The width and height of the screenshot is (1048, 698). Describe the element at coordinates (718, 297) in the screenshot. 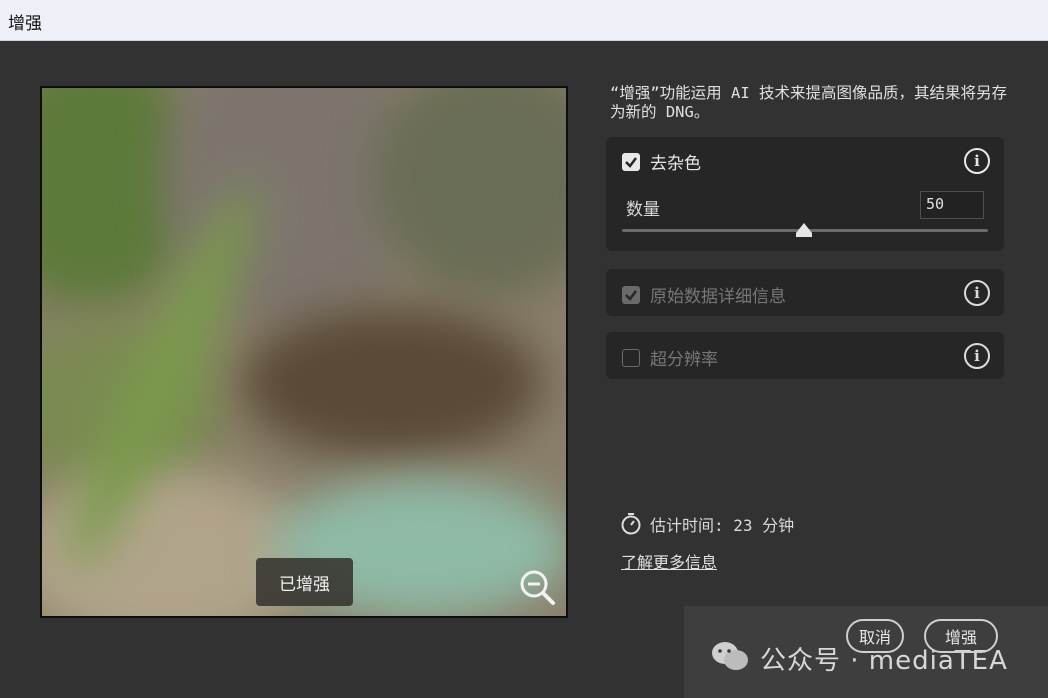

I see `raw-details-label: 原始数据详细信息` at that location.